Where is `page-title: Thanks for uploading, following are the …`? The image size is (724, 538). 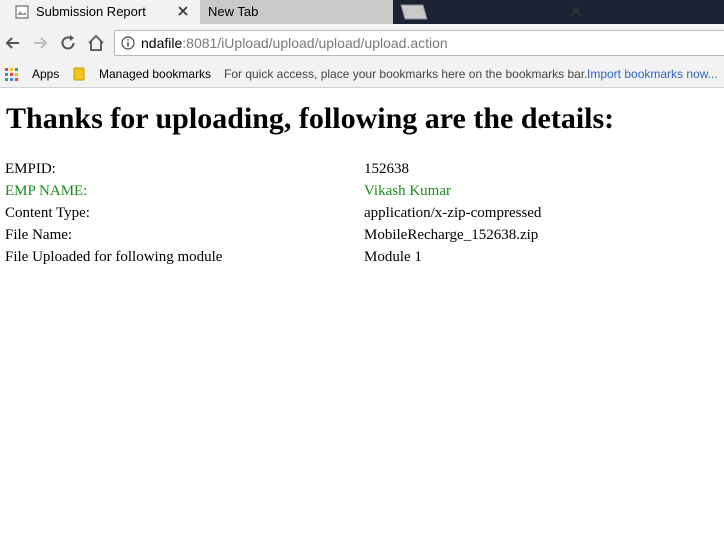
page-title: Thanks for uploading, following are the … is located at coordinates (310, 118).